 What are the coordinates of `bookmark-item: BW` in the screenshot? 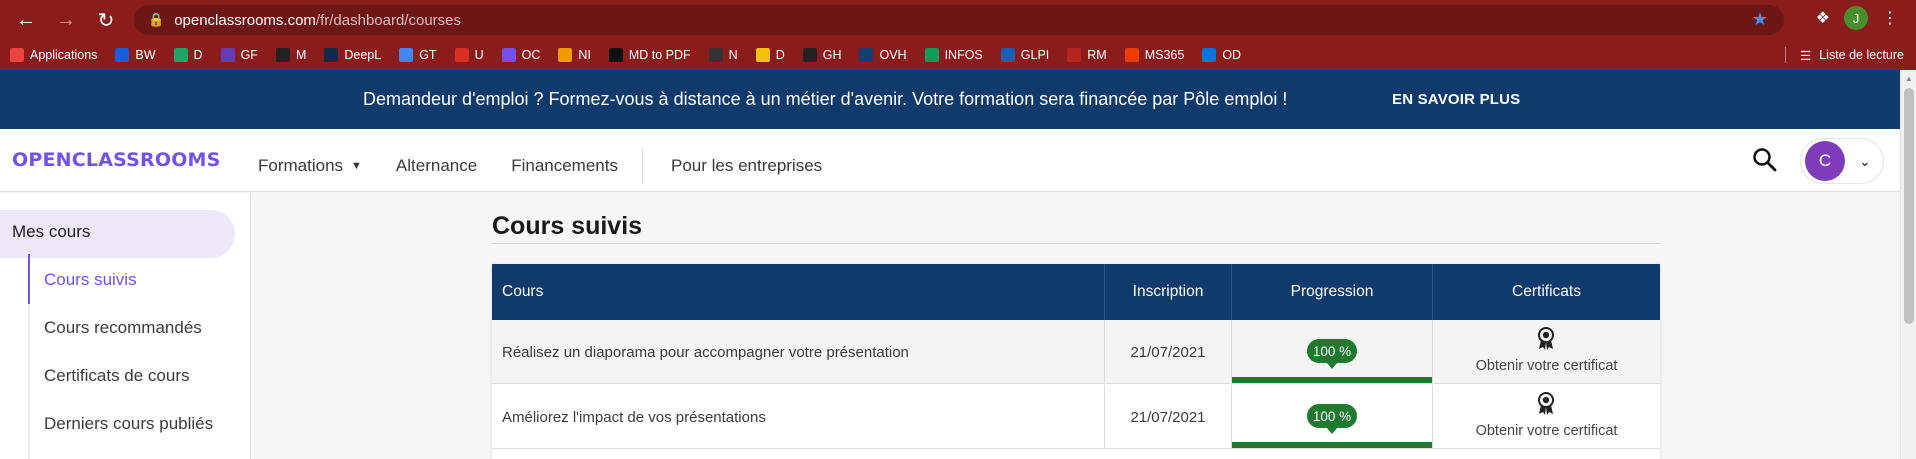 It's located at (135, 55).